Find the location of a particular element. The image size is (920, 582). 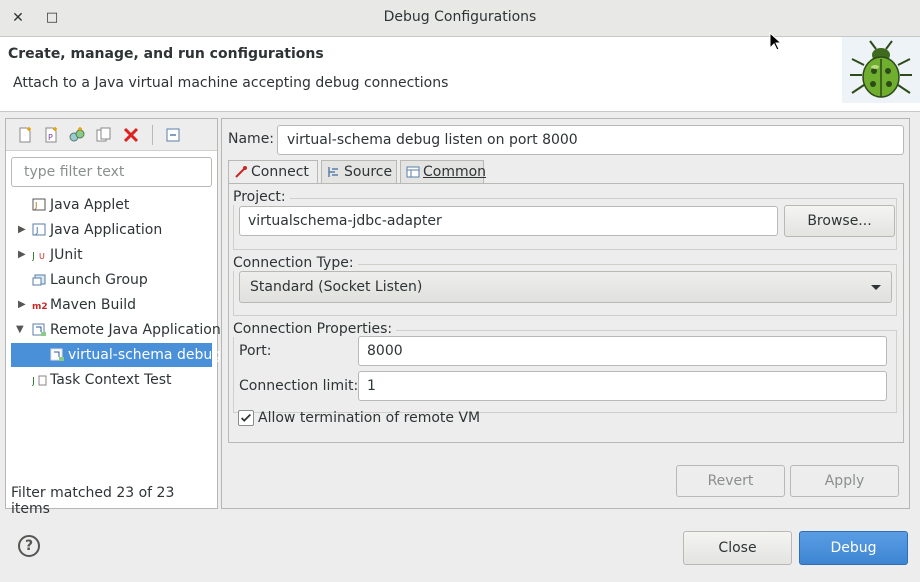

banner-heading: Create, manage, and run configurations is located at coordinates (166, 54).